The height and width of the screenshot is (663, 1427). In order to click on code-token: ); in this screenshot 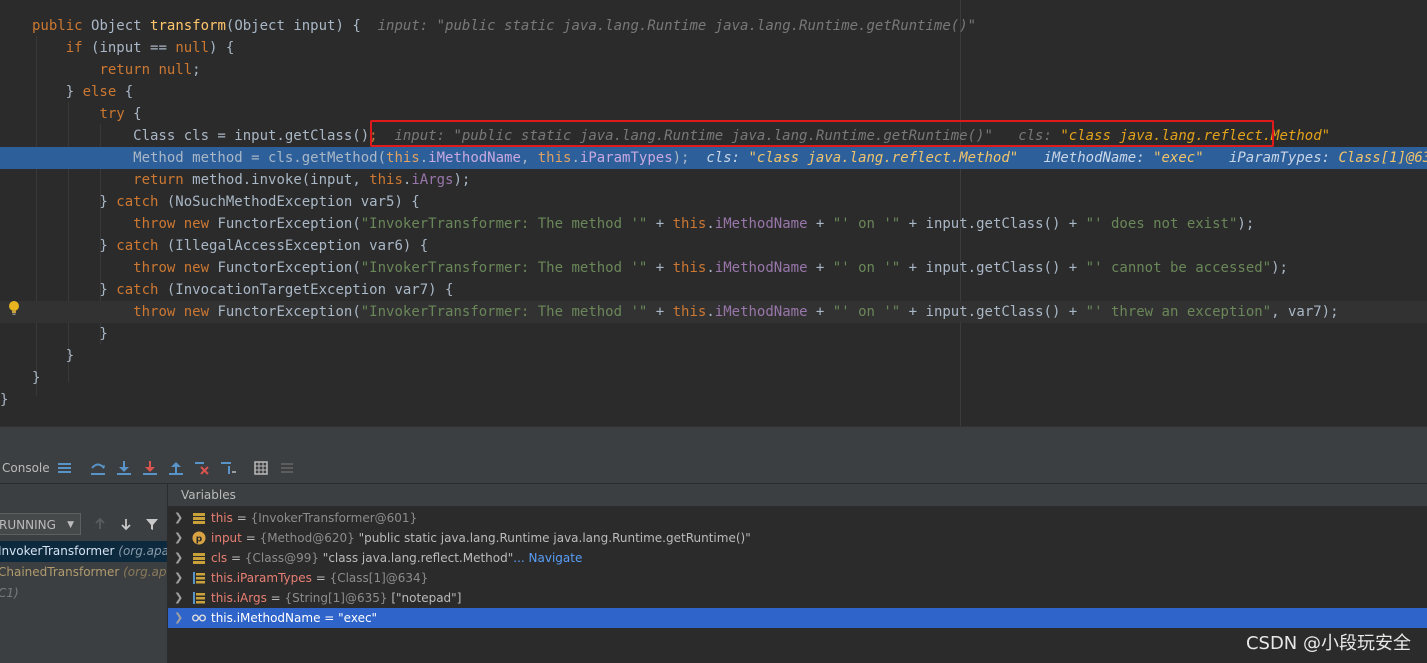, I will do `click(1246, 224)`.